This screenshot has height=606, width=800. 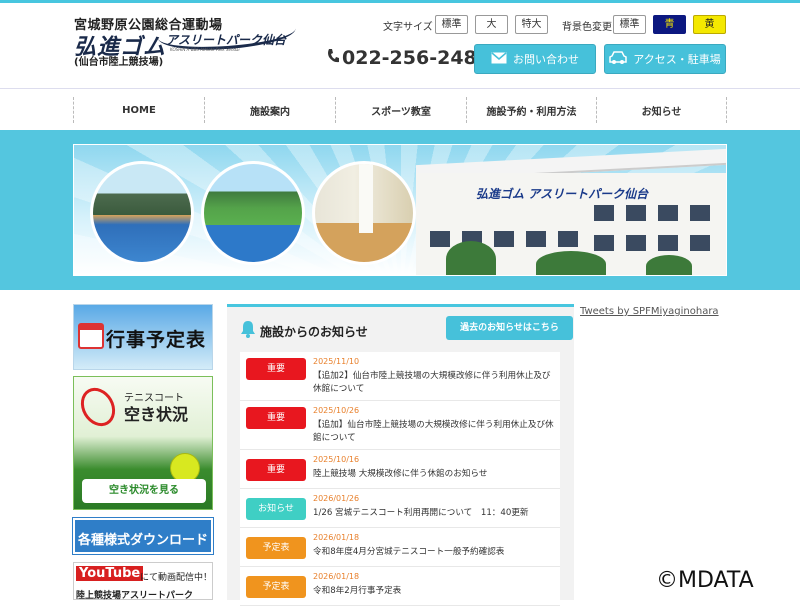 What do you see at coordinates (661, 110) in the screenshot?
I see `nav-item-news: お知らせ` at bounding box center [661, 110].